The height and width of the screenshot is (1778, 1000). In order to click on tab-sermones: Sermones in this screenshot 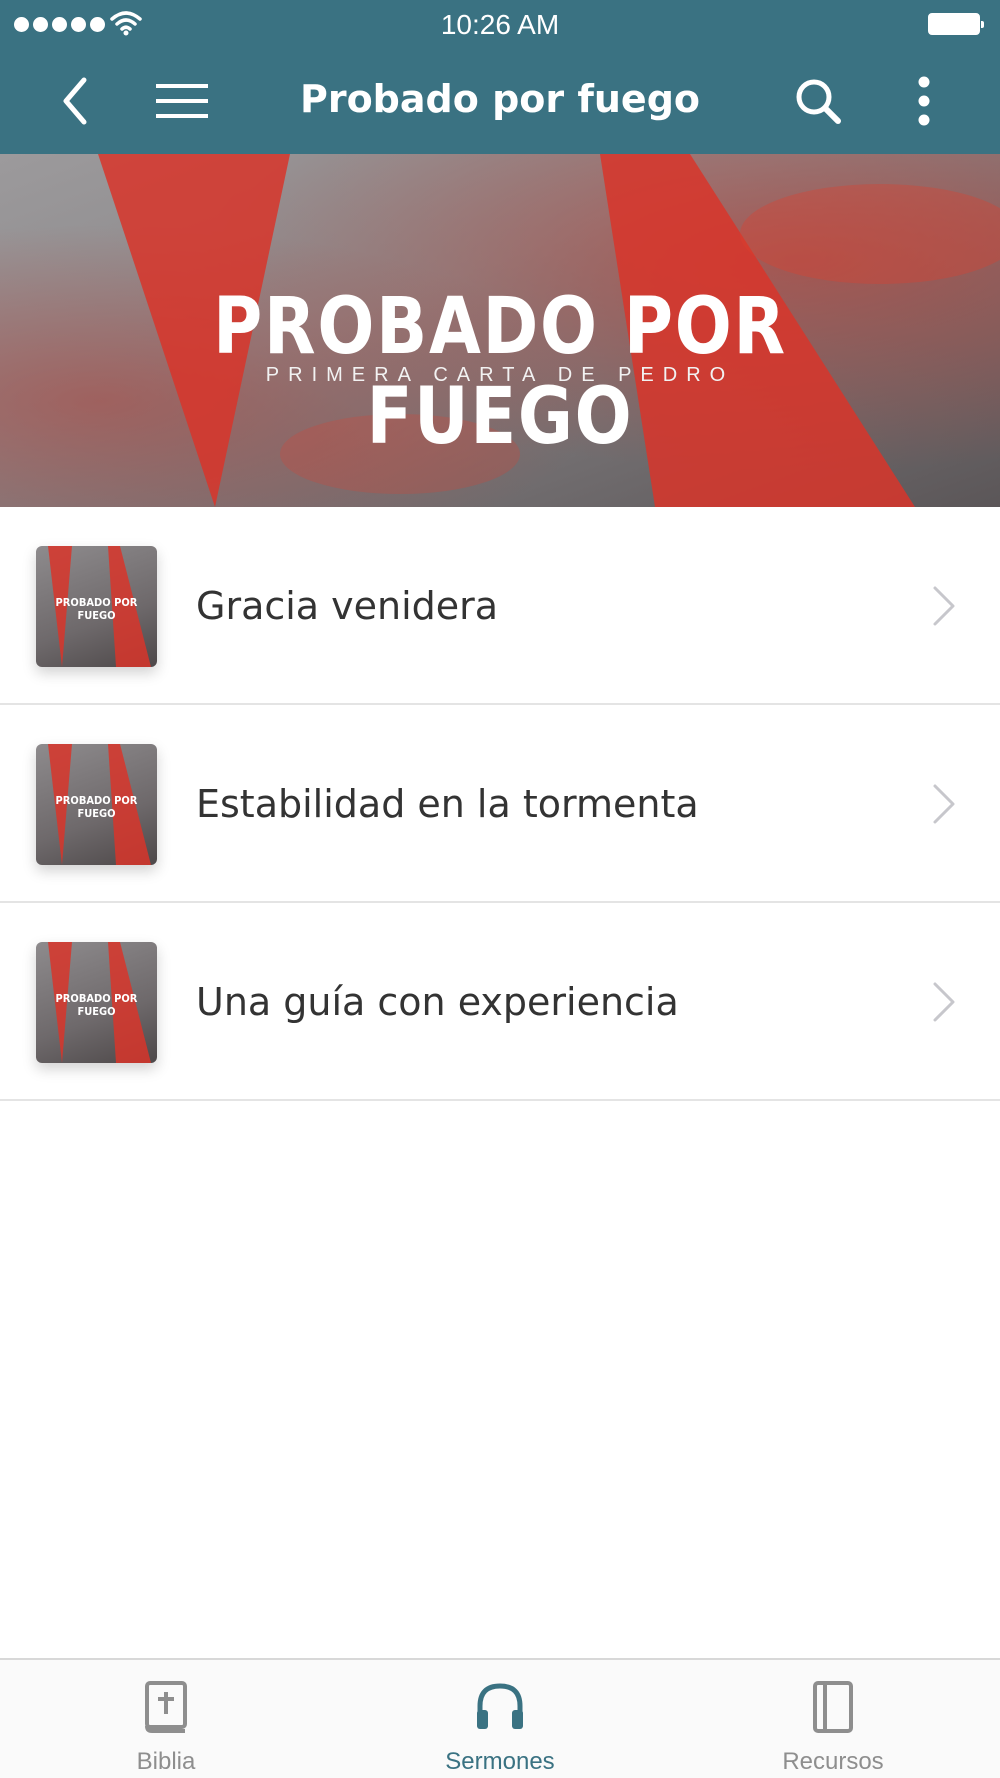, I will do `click(500, 1719)`.